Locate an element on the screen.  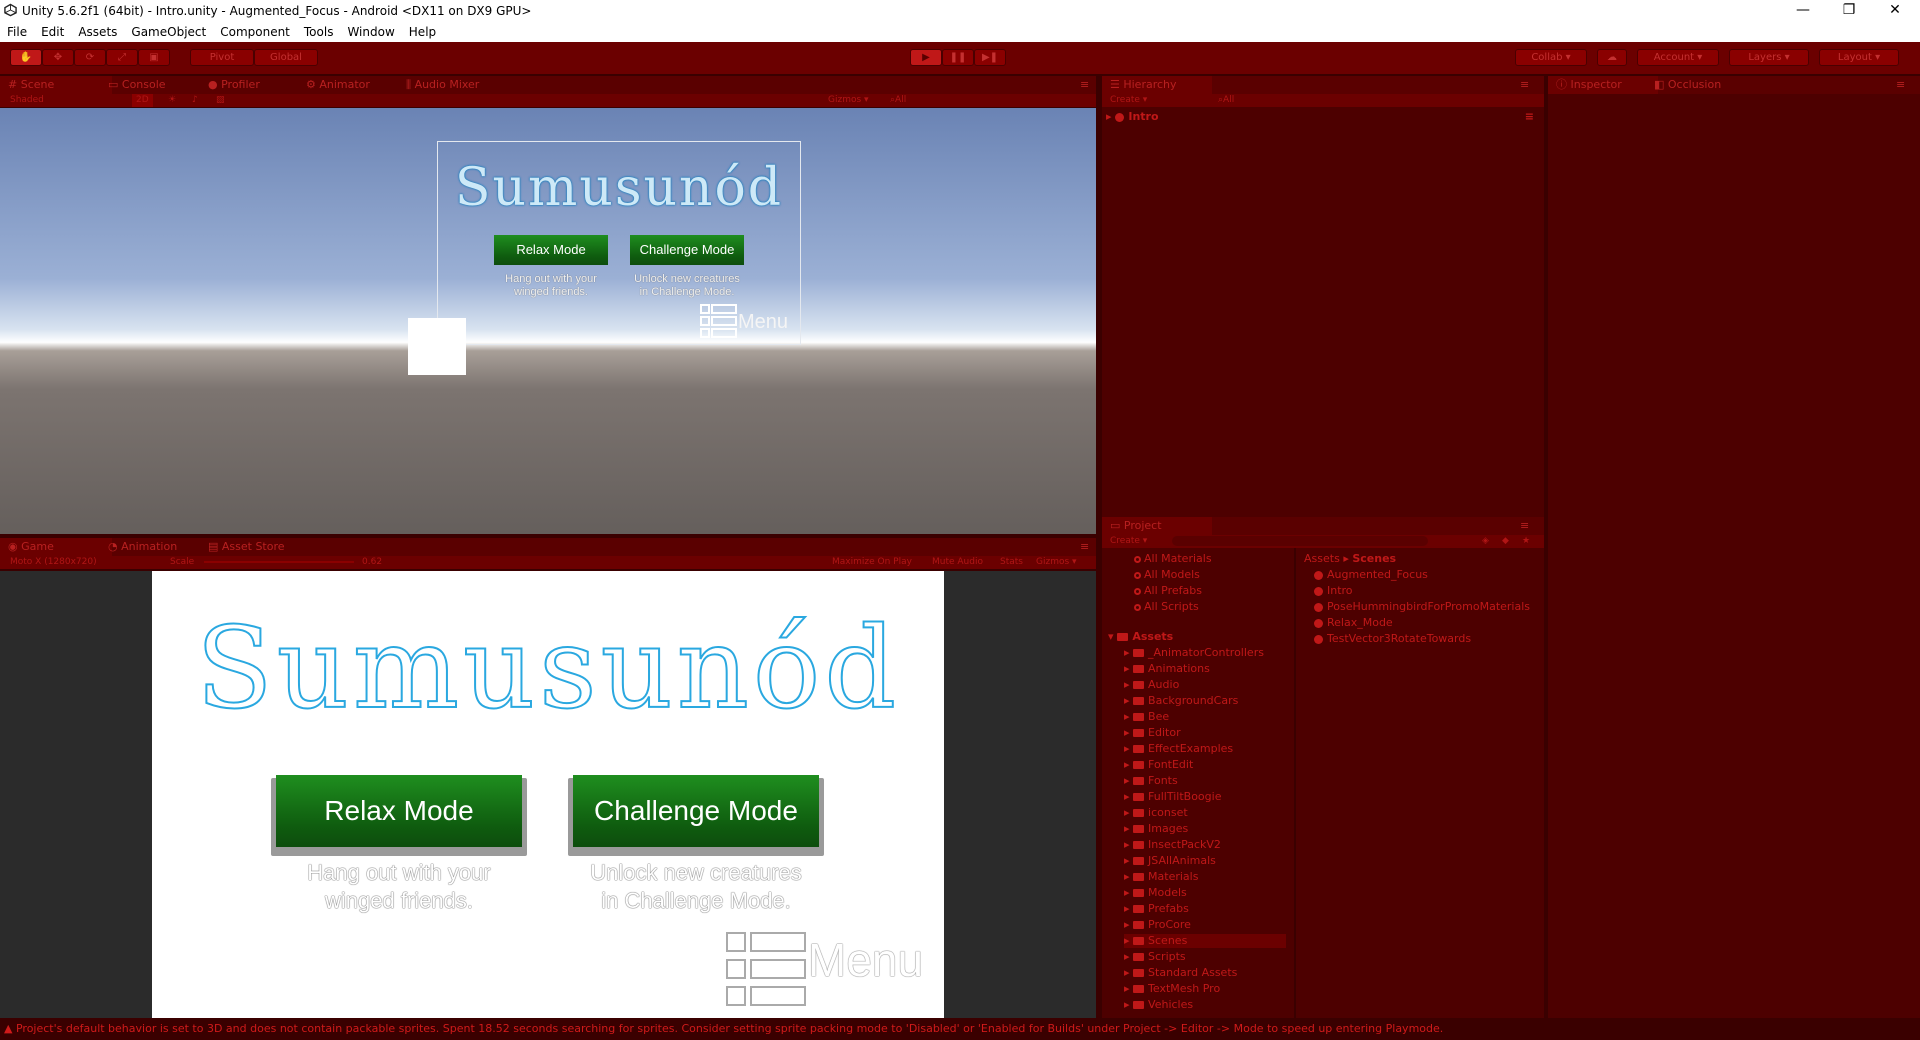
menu-gameobject: GameObject is located at coordinates (168, 30).